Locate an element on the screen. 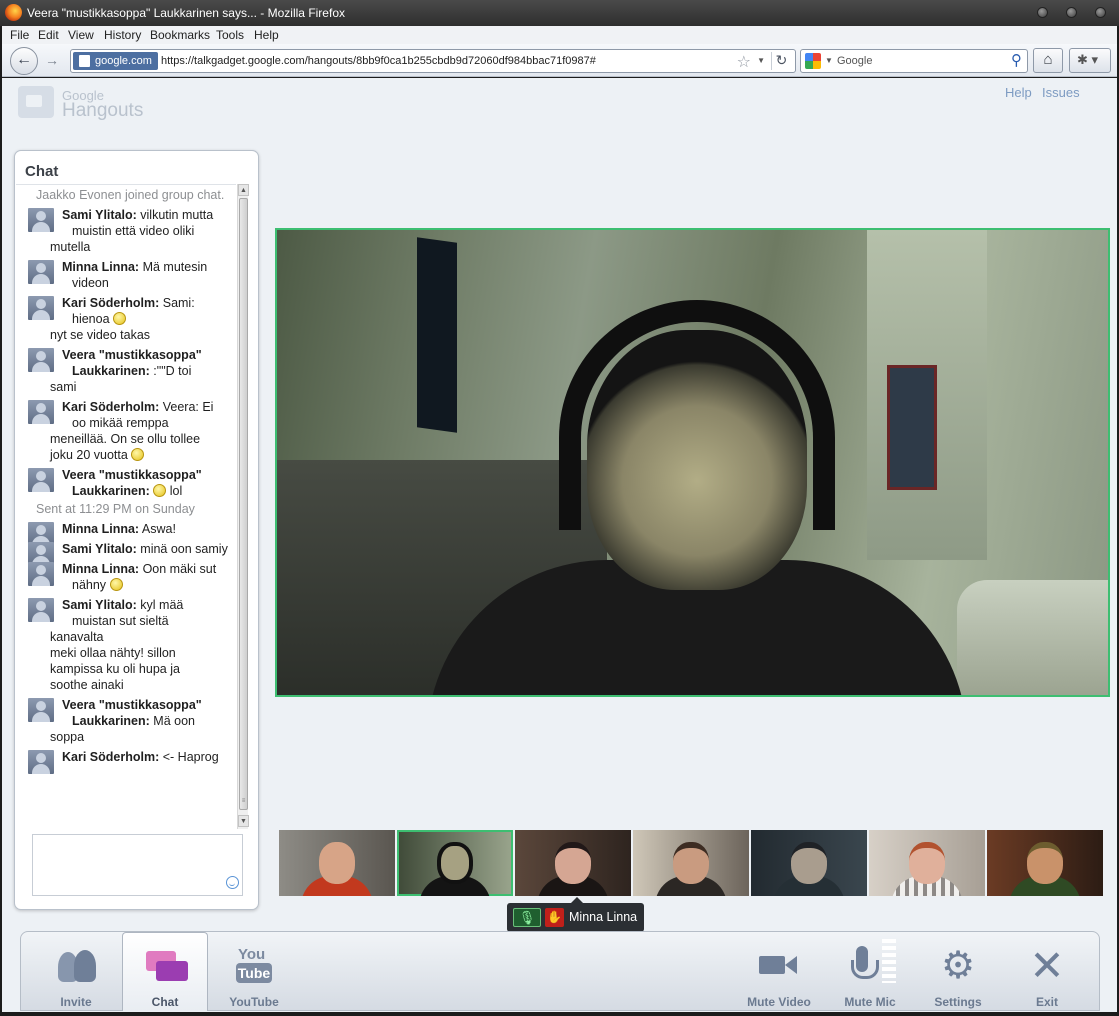 The width and height of the screenshot is (1119, 1016). microphone-icon is located at coordinates (872, 962).